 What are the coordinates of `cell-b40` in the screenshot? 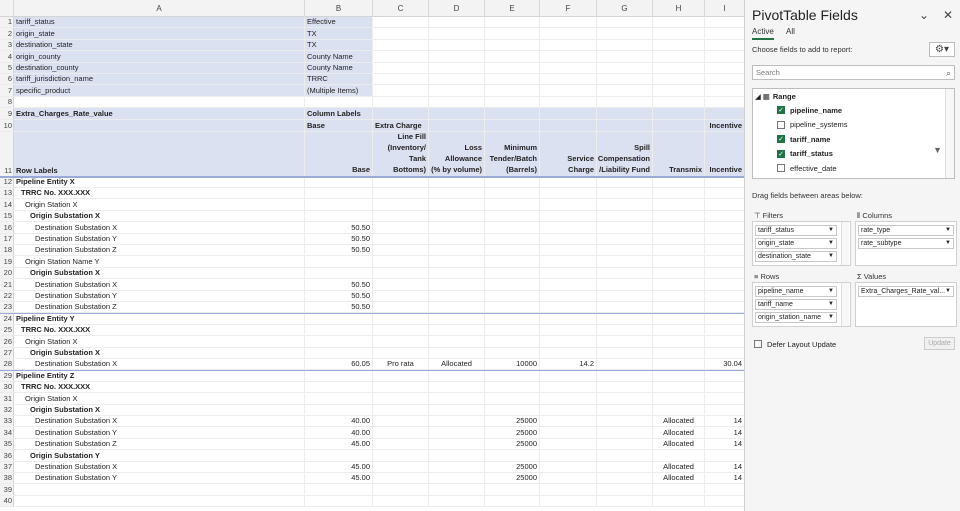 It's located at (339, 501).